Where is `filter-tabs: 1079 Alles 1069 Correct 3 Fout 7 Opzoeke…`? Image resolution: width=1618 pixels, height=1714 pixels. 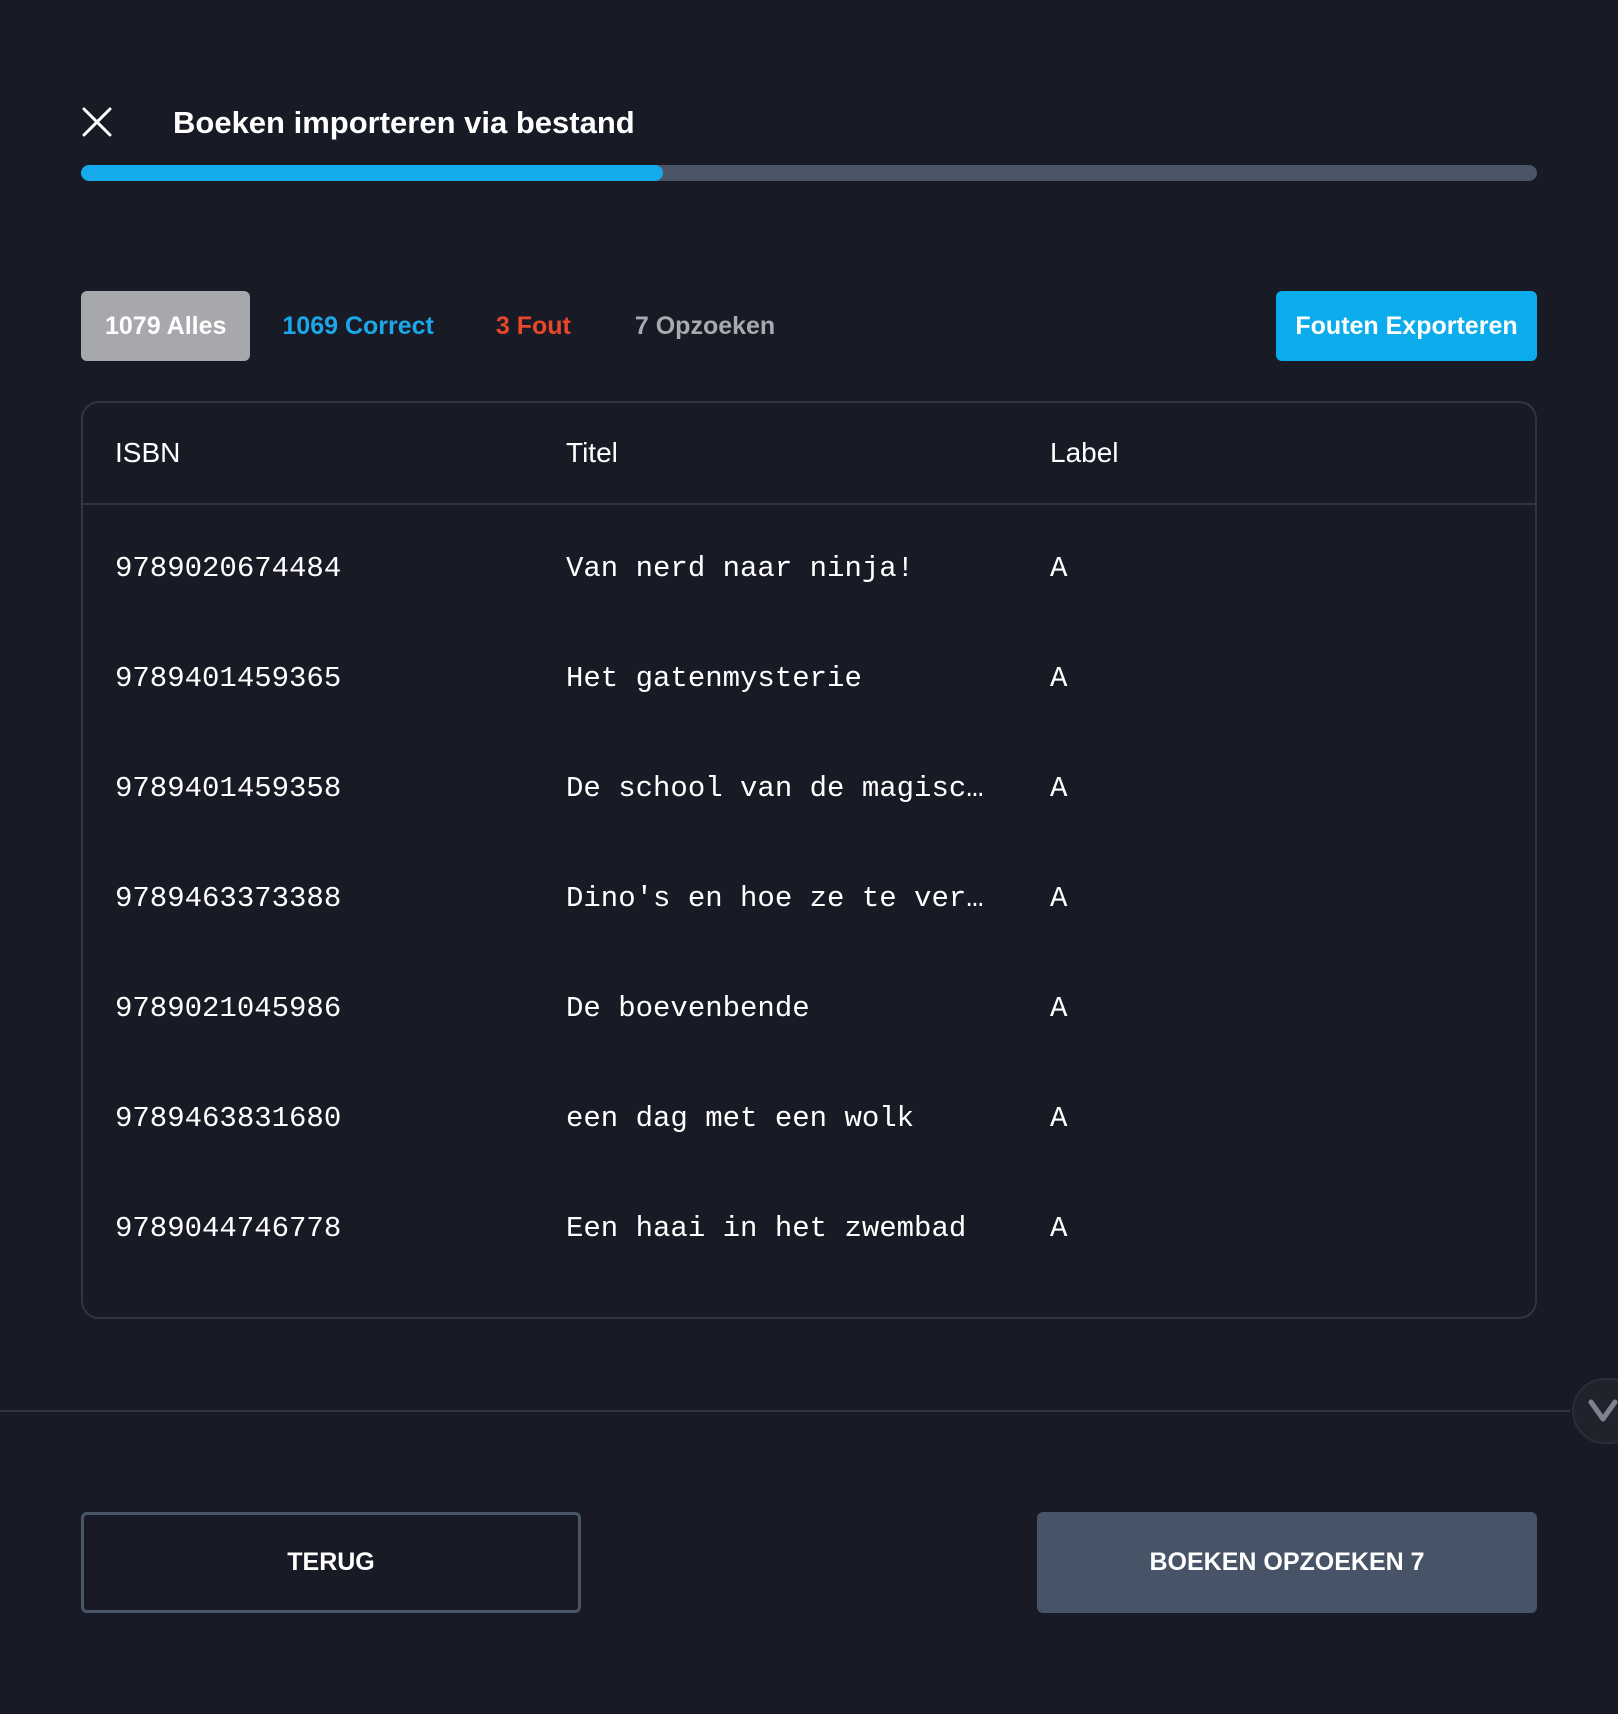 filter-tabs: 1079 Alles 1069 Correct 3 Fout 7 Opzoeke… is located at coordinates (449, 326).